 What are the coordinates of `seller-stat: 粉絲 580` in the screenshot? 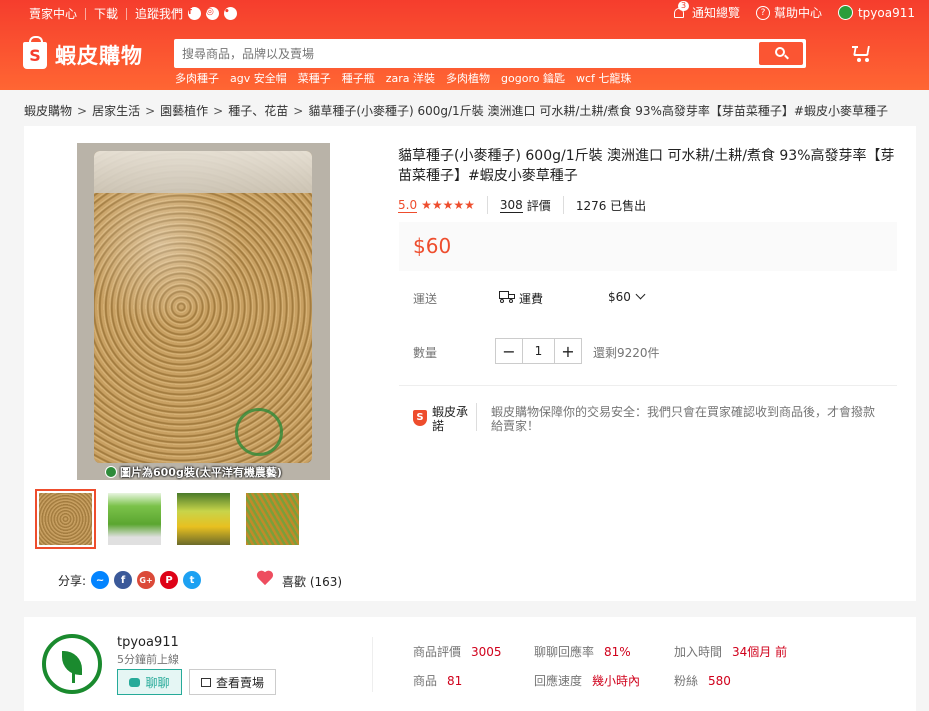 It's located at (702, 680).